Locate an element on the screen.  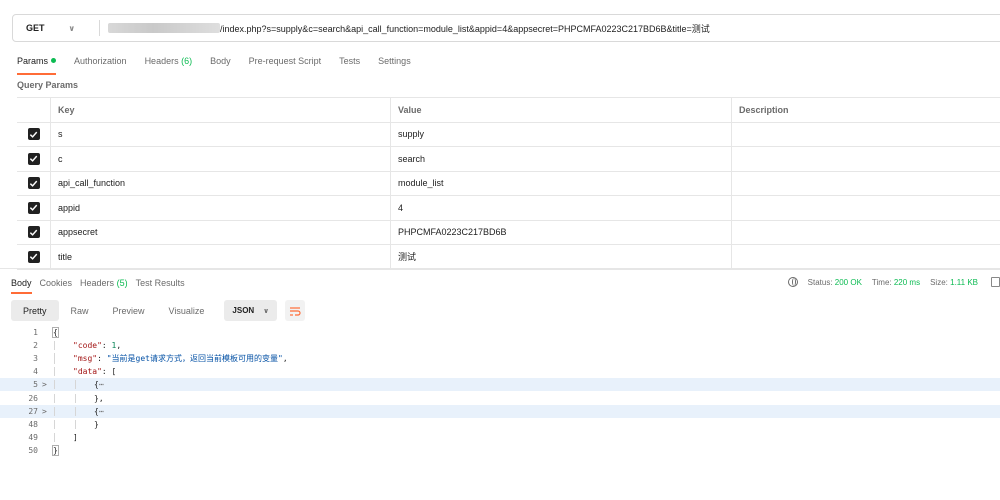
save-response-icon is located at coordinates (995, 282).